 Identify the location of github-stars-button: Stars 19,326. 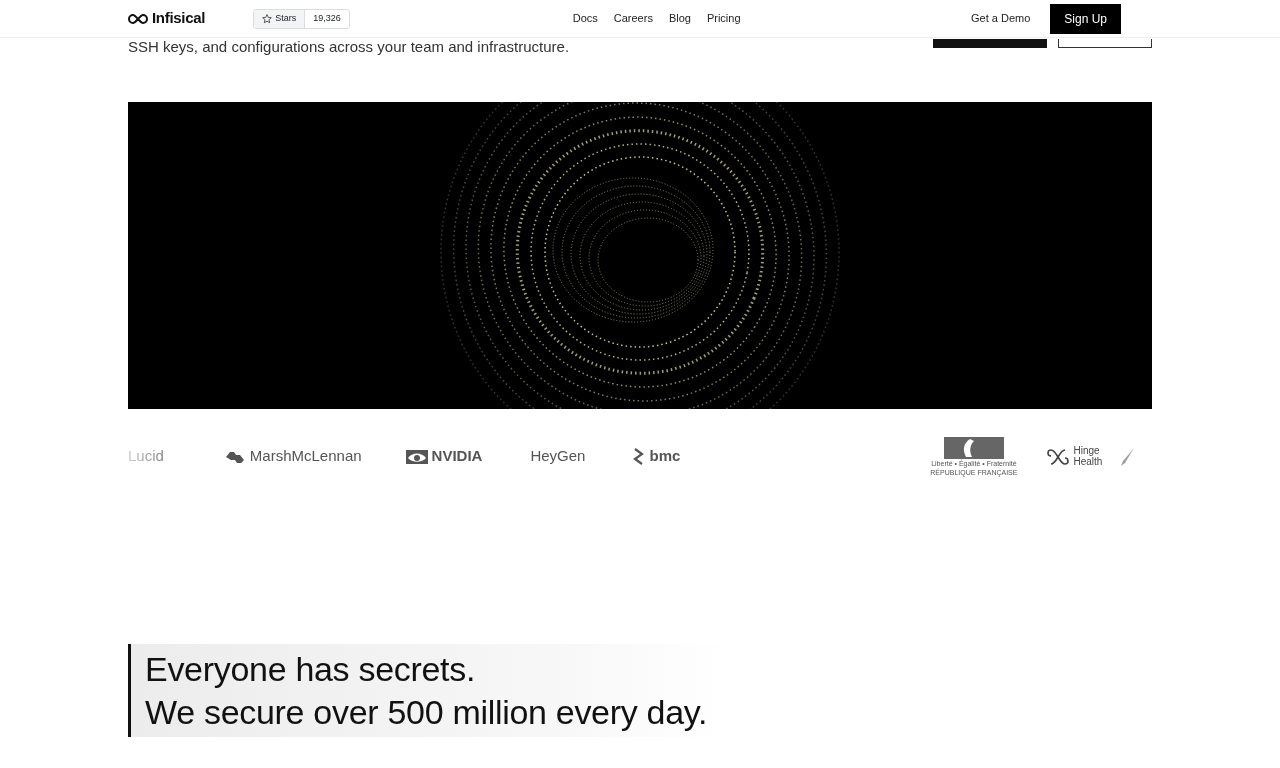
(301, 18).